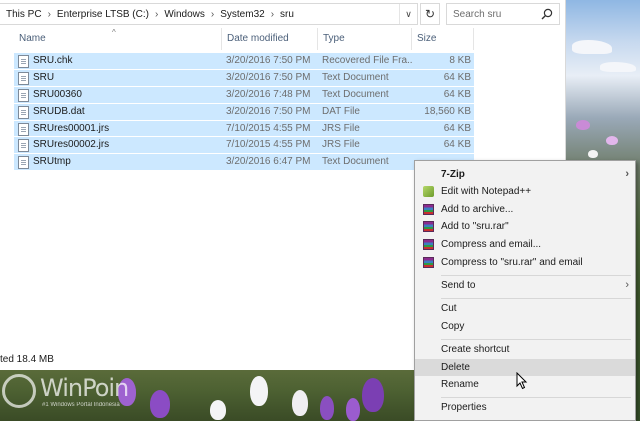 This screenshot has width=640, height=421. What do you see at coordinates (443, 39) in the screenshot?
I see `column-header-size: Size` at bounding box center [443, 39].